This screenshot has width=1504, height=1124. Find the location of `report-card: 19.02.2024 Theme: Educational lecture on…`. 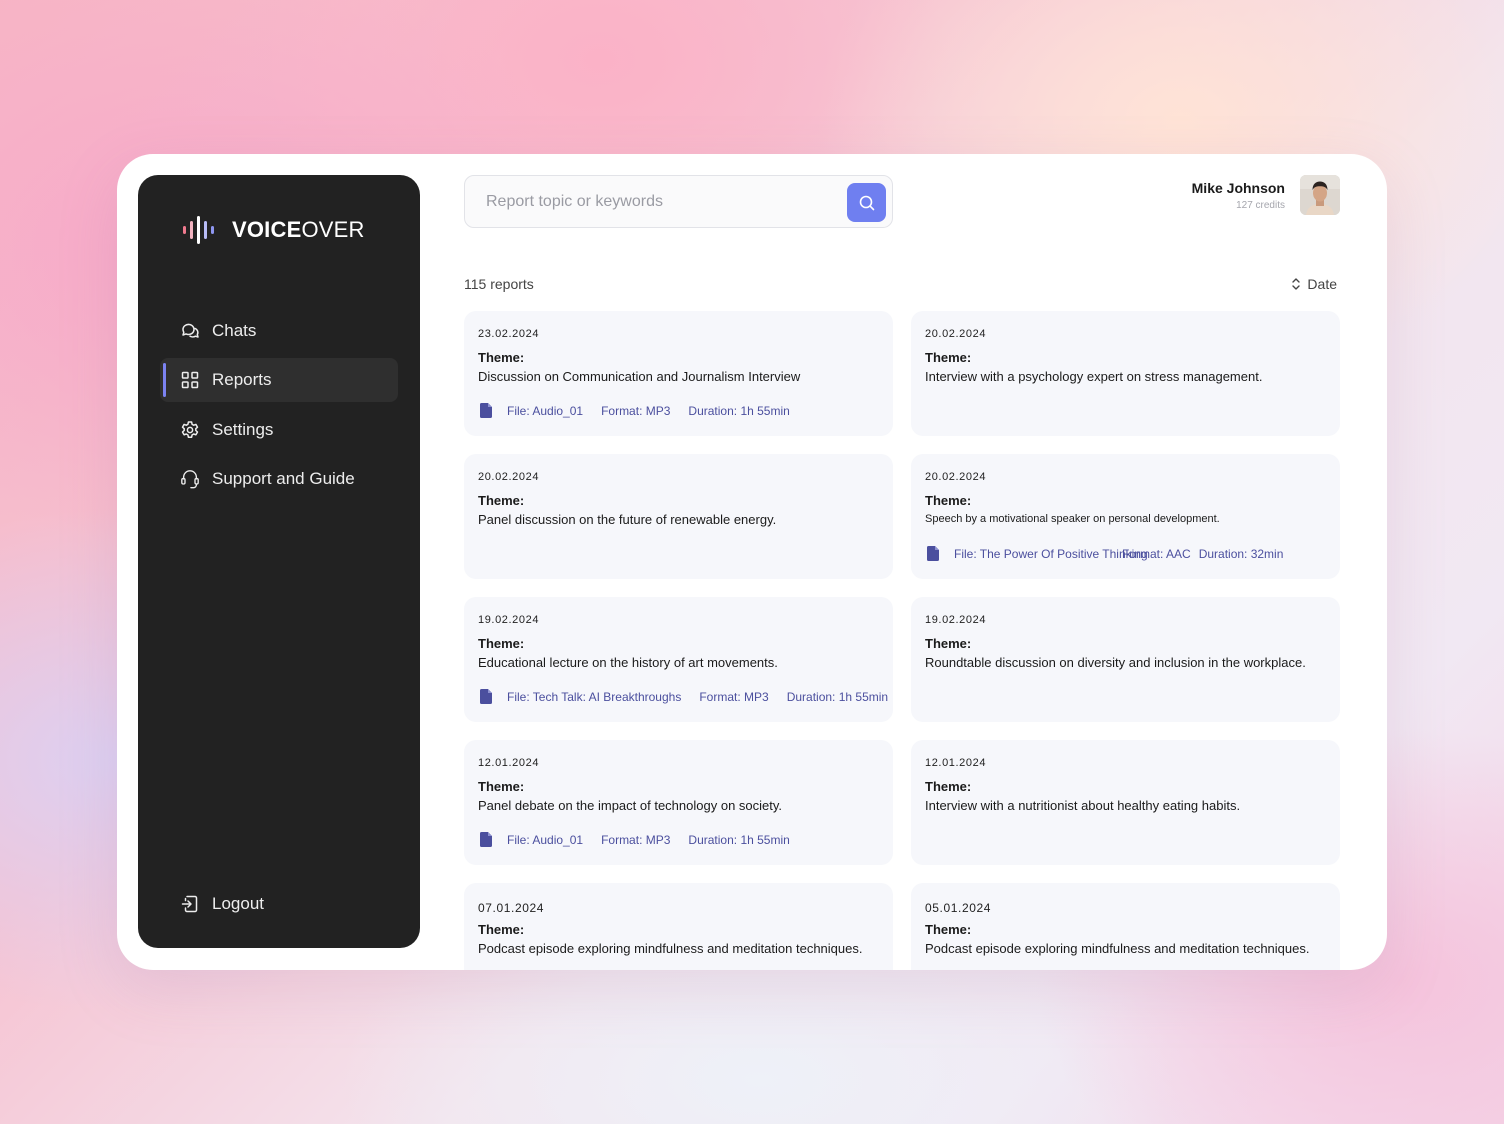

report-card: 19.02.2024 Theme: Educational lecture on… is located at coordinates (678, 659).